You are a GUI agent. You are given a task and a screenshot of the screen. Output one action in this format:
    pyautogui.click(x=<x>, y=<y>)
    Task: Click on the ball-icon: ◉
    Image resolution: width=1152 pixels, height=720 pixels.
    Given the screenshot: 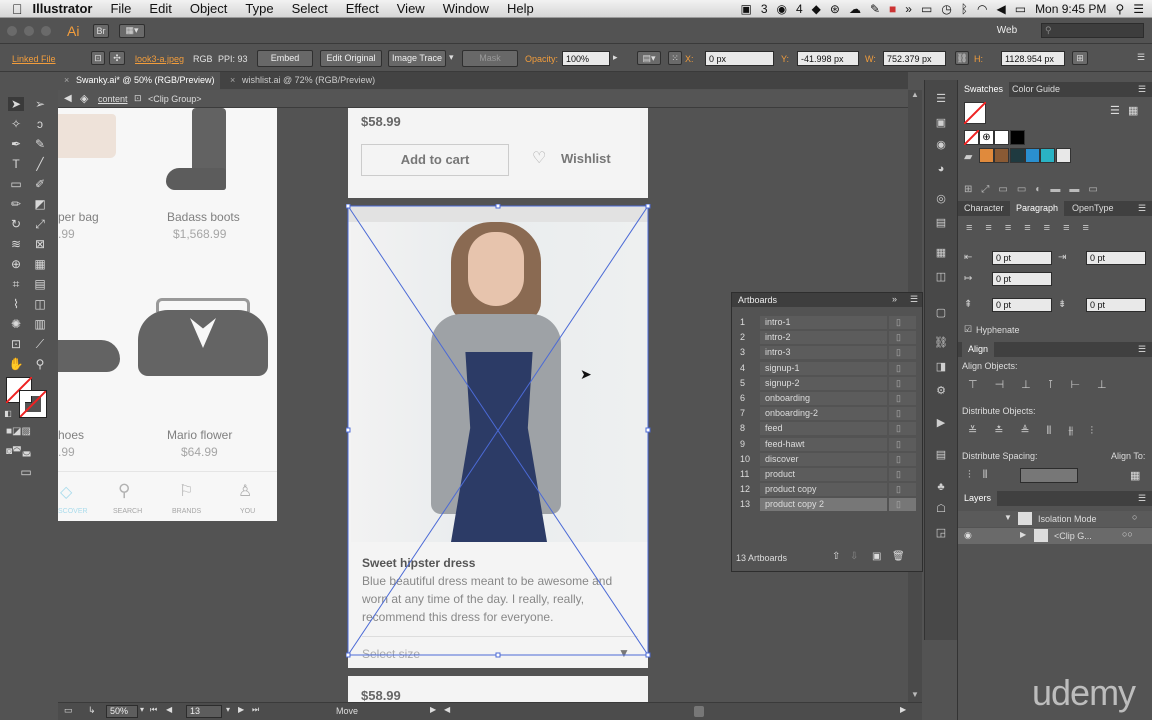 What is the action you would take?
    pyautogui.click(x=782, y=9)
    